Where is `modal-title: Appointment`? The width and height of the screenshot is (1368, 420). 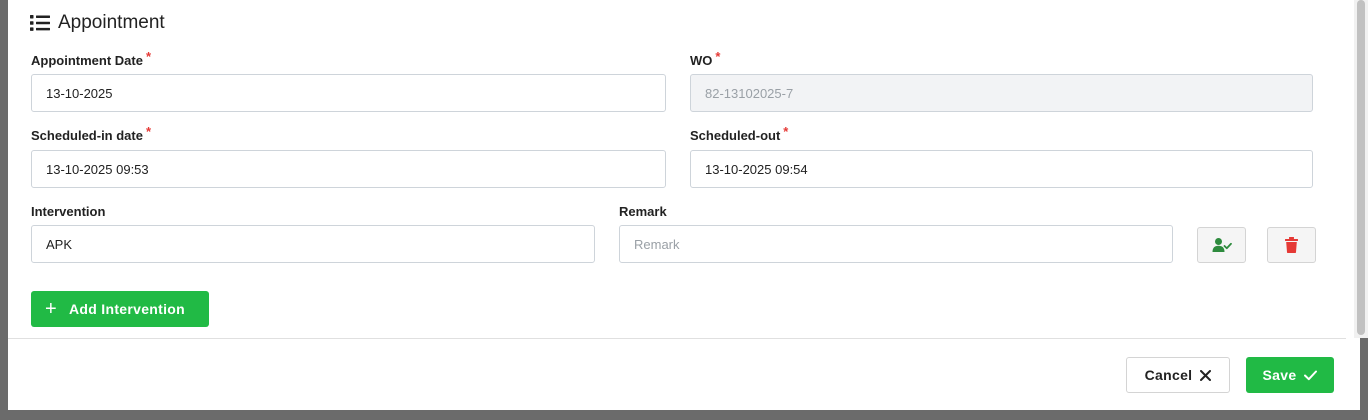
modal-title: Appointment is located at coordinates (111, 22).